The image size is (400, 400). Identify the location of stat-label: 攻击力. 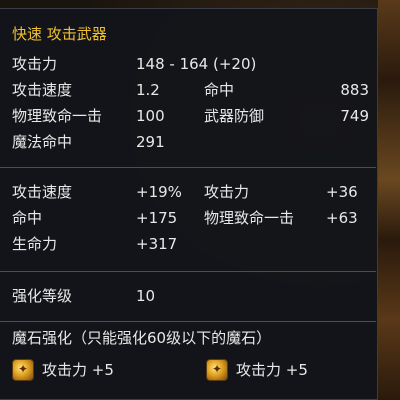
(35, 64).